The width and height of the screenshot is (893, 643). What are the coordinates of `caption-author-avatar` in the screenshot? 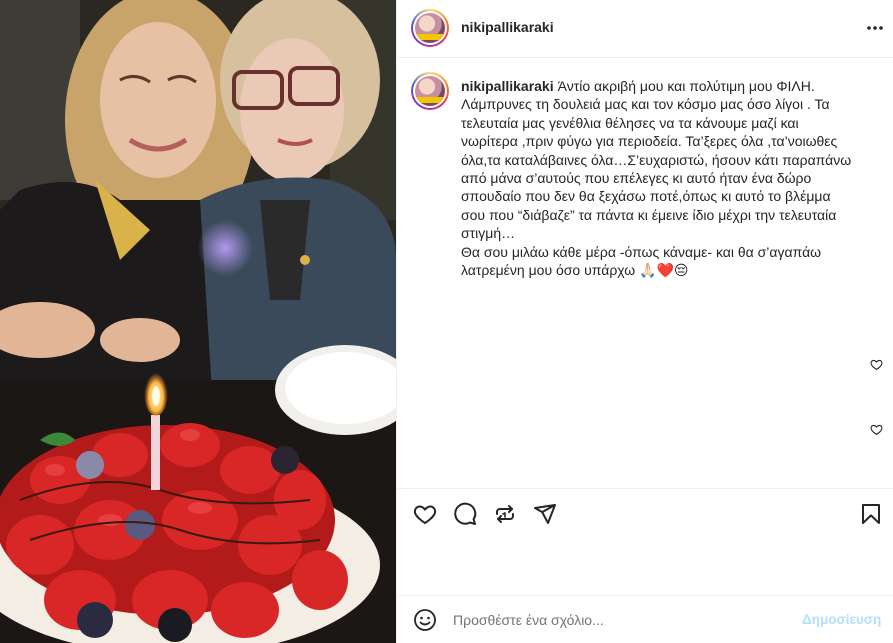 It's located at (430, 91).